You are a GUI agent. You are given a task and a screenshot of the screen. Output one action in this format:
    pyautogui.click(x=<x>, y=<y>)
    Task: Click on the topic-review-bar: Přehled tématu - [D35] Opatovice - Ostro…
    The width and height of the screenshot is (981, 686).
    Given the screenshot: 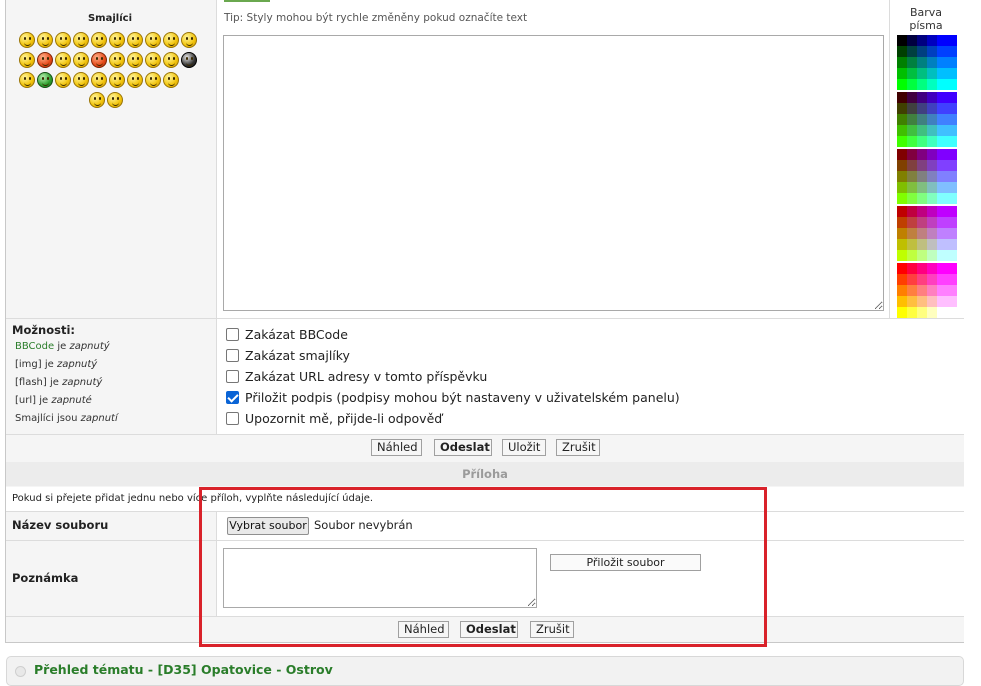 What is the action you would take?
    pyautogui.click(x=485, y=671)
    